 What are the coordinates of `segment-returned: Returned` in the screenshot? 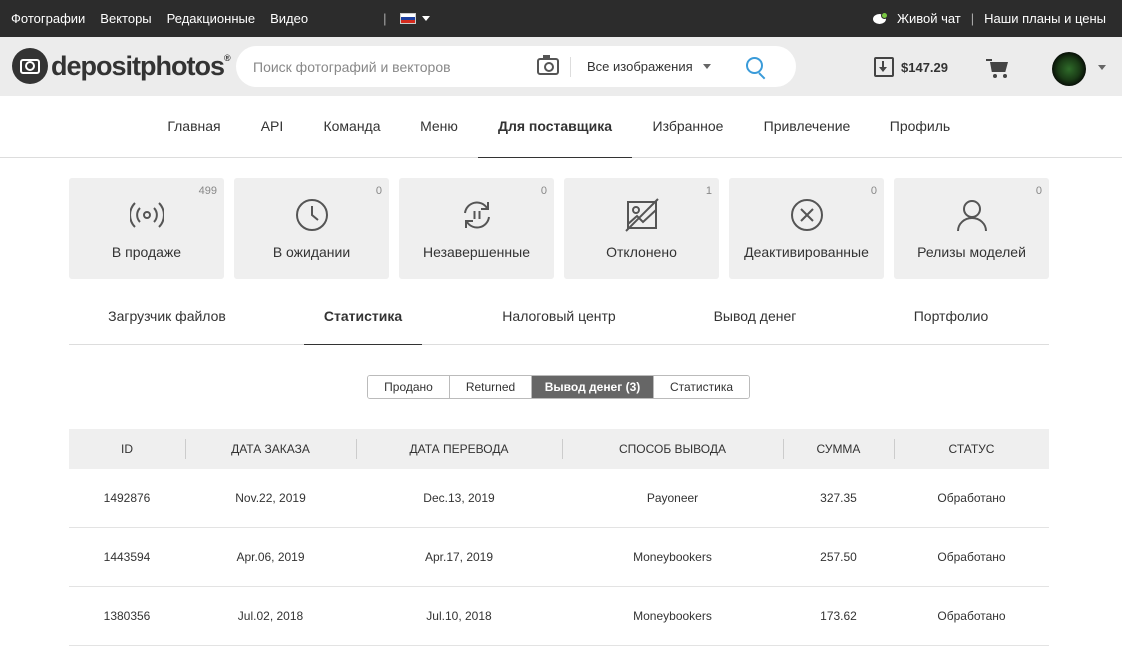 It's located at (491, 387).